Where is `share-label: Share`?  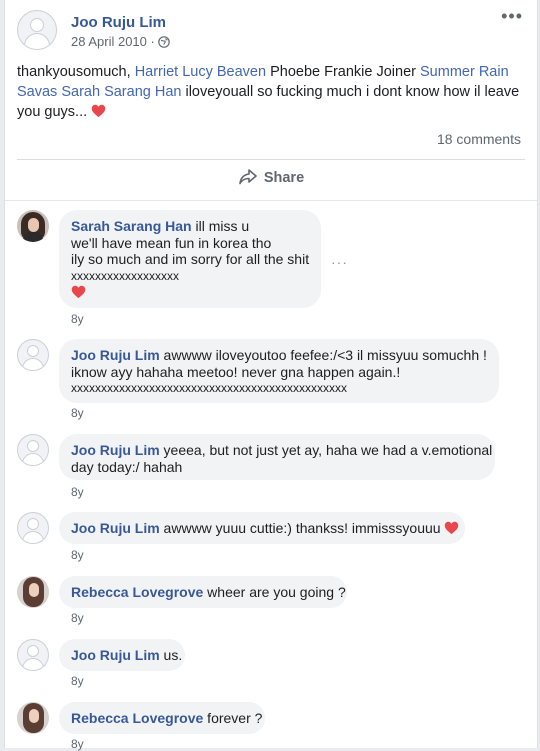 share-label: Share is located at coordinates (284, 178).